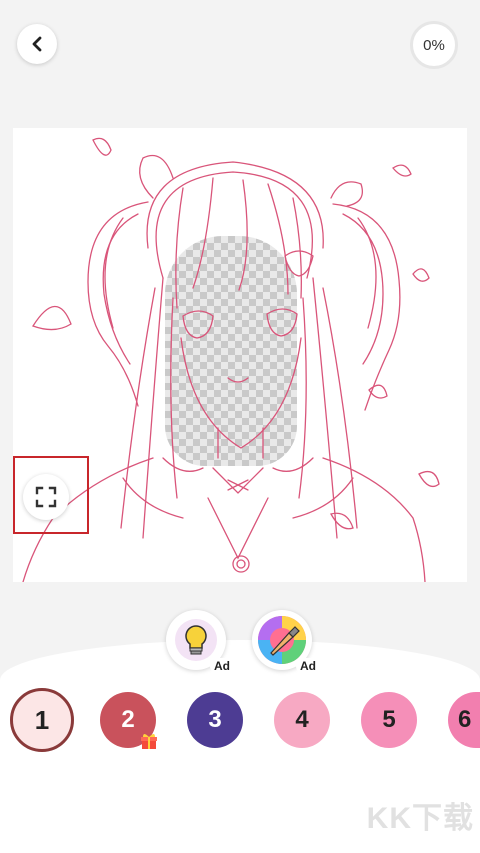 The width and height of the screenshot is (480, 853). Describe the element at coordinates (240, 50) in the screenshot. I see `top-bar: 0%` at that location.